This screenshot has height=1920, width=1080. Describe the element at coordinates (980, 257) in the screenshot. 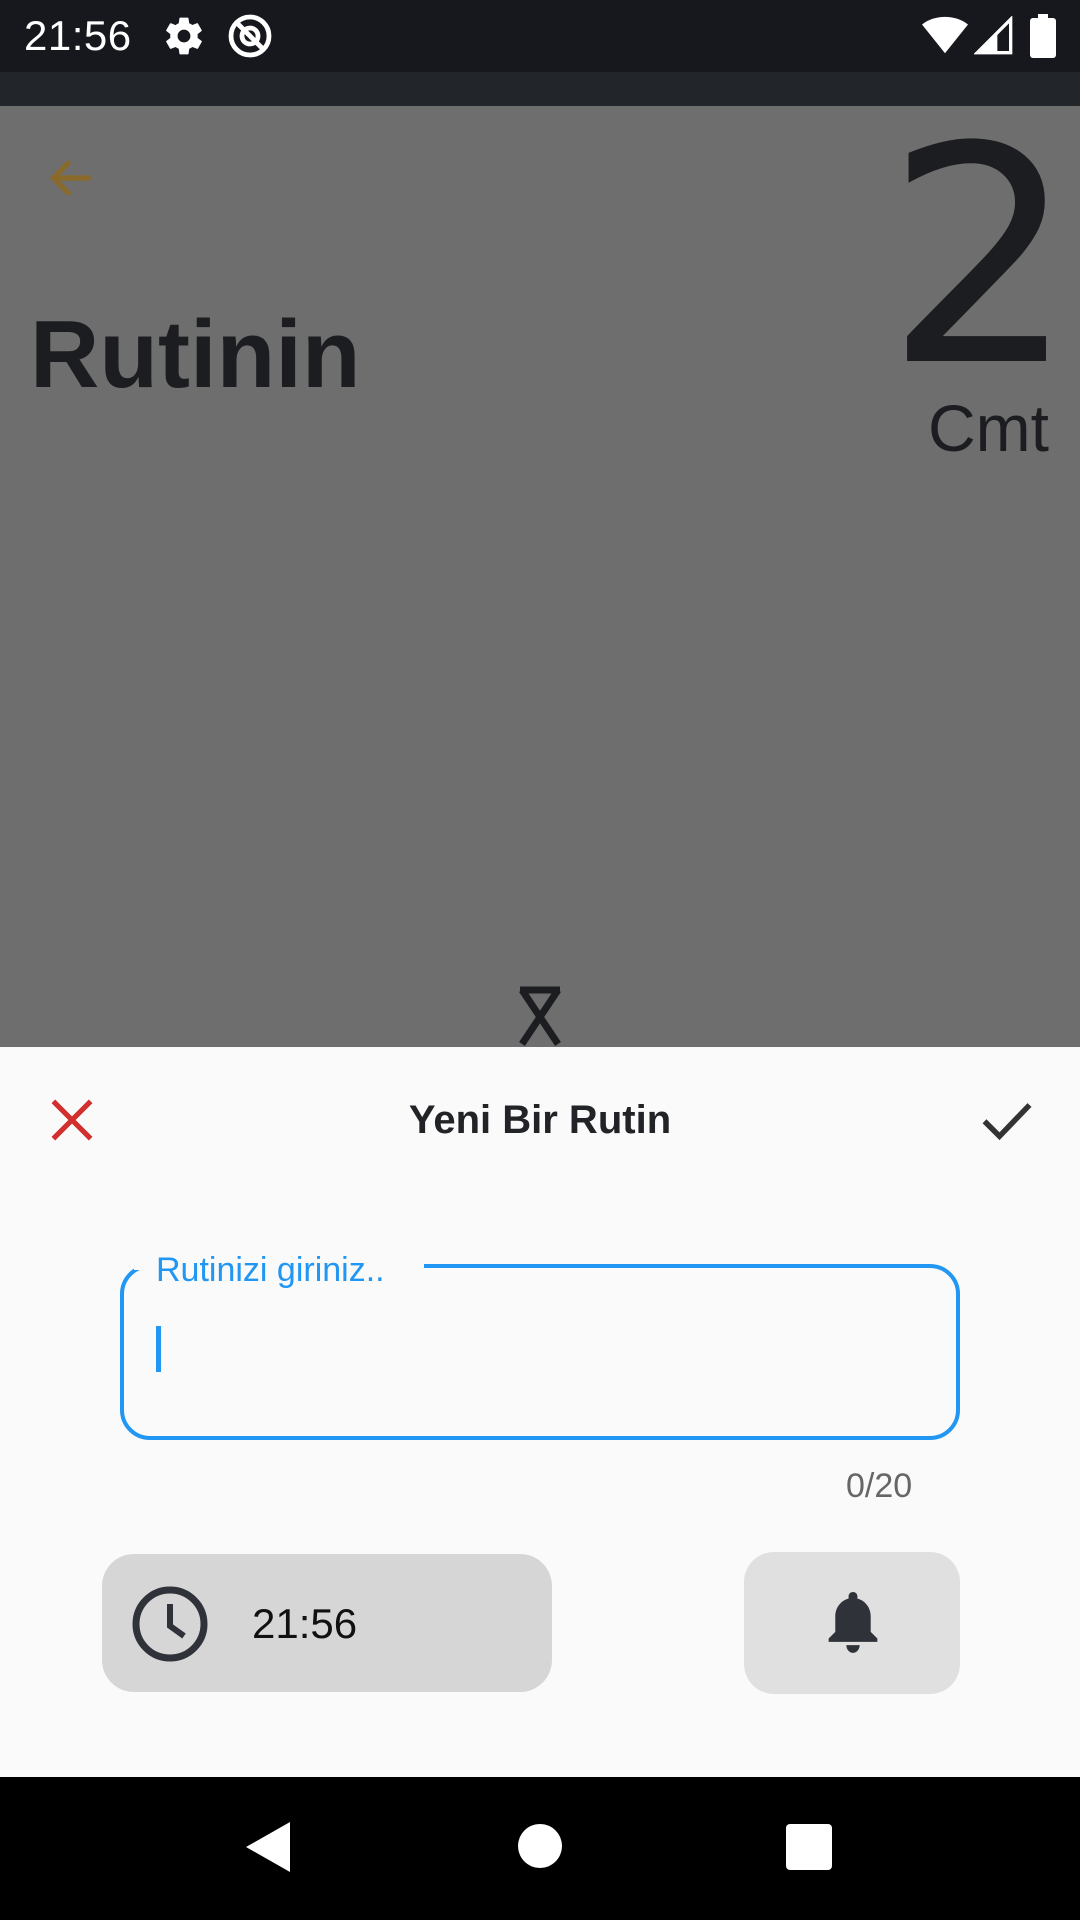

I see `routine-count: 2` at that location.